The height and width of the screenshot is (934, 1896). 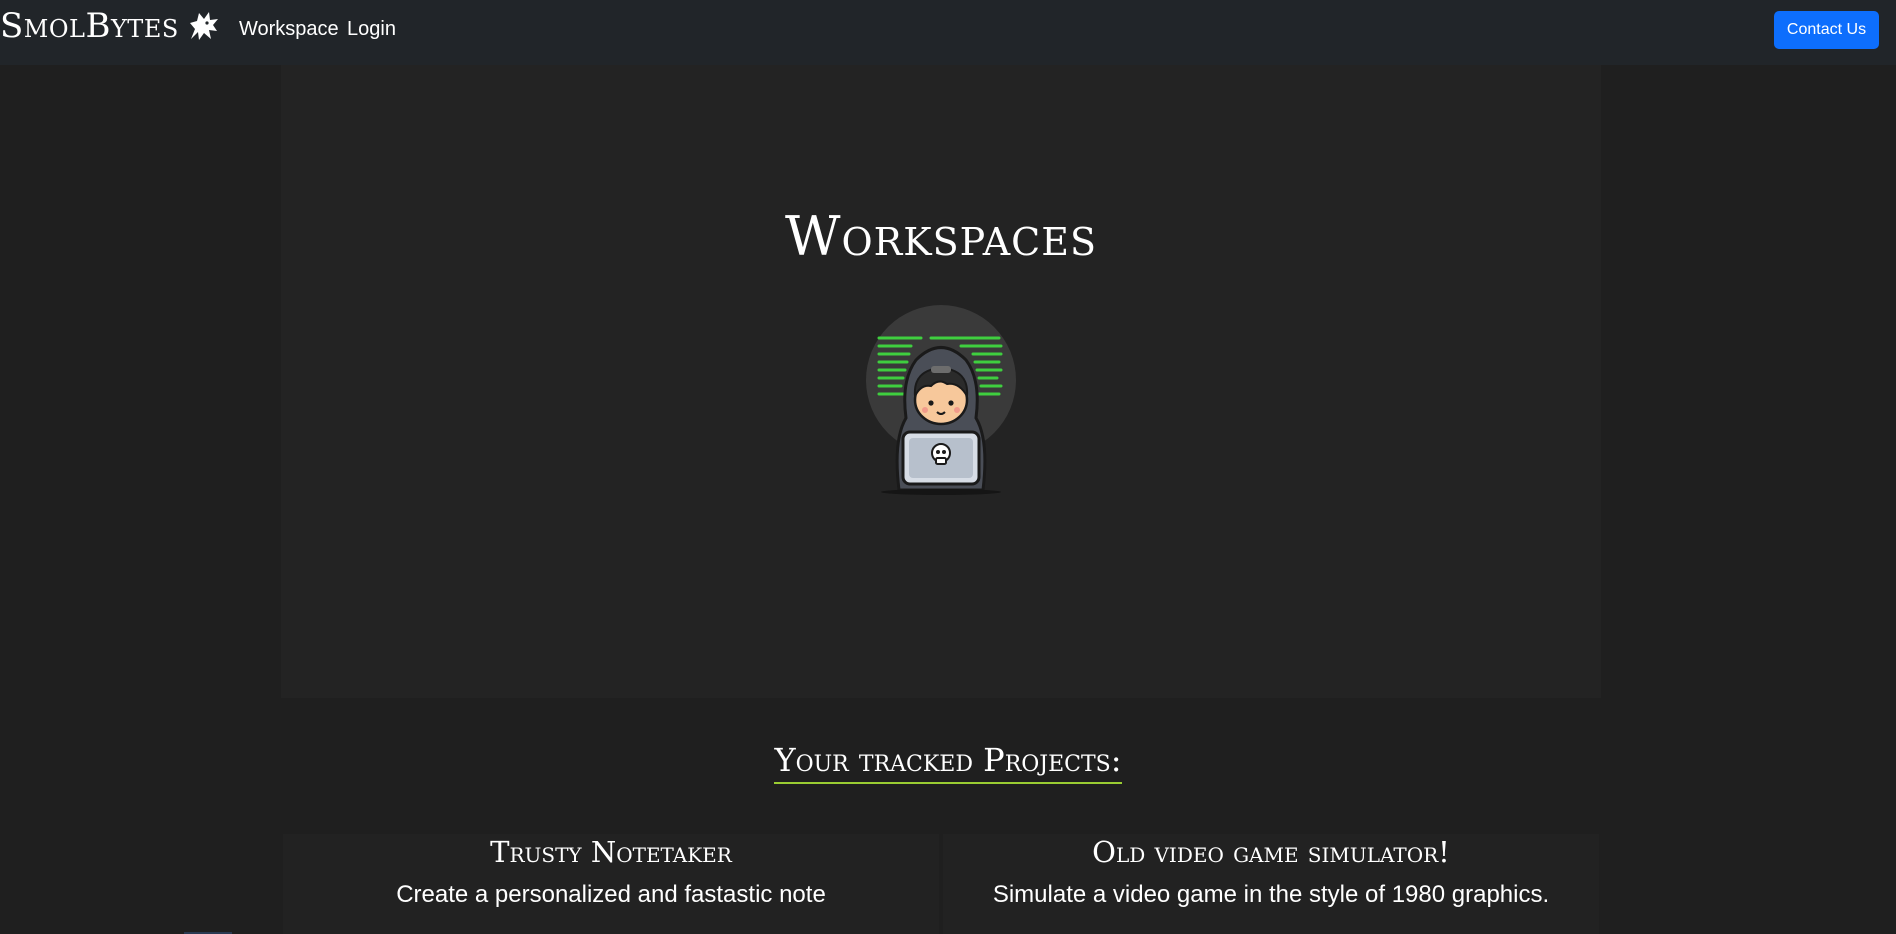 What do you see at coordinates (948, 32) in the screenshot?
I see `navbar: SmolBytes Workspace Login Contact Us` at bounding box center [948, 32].